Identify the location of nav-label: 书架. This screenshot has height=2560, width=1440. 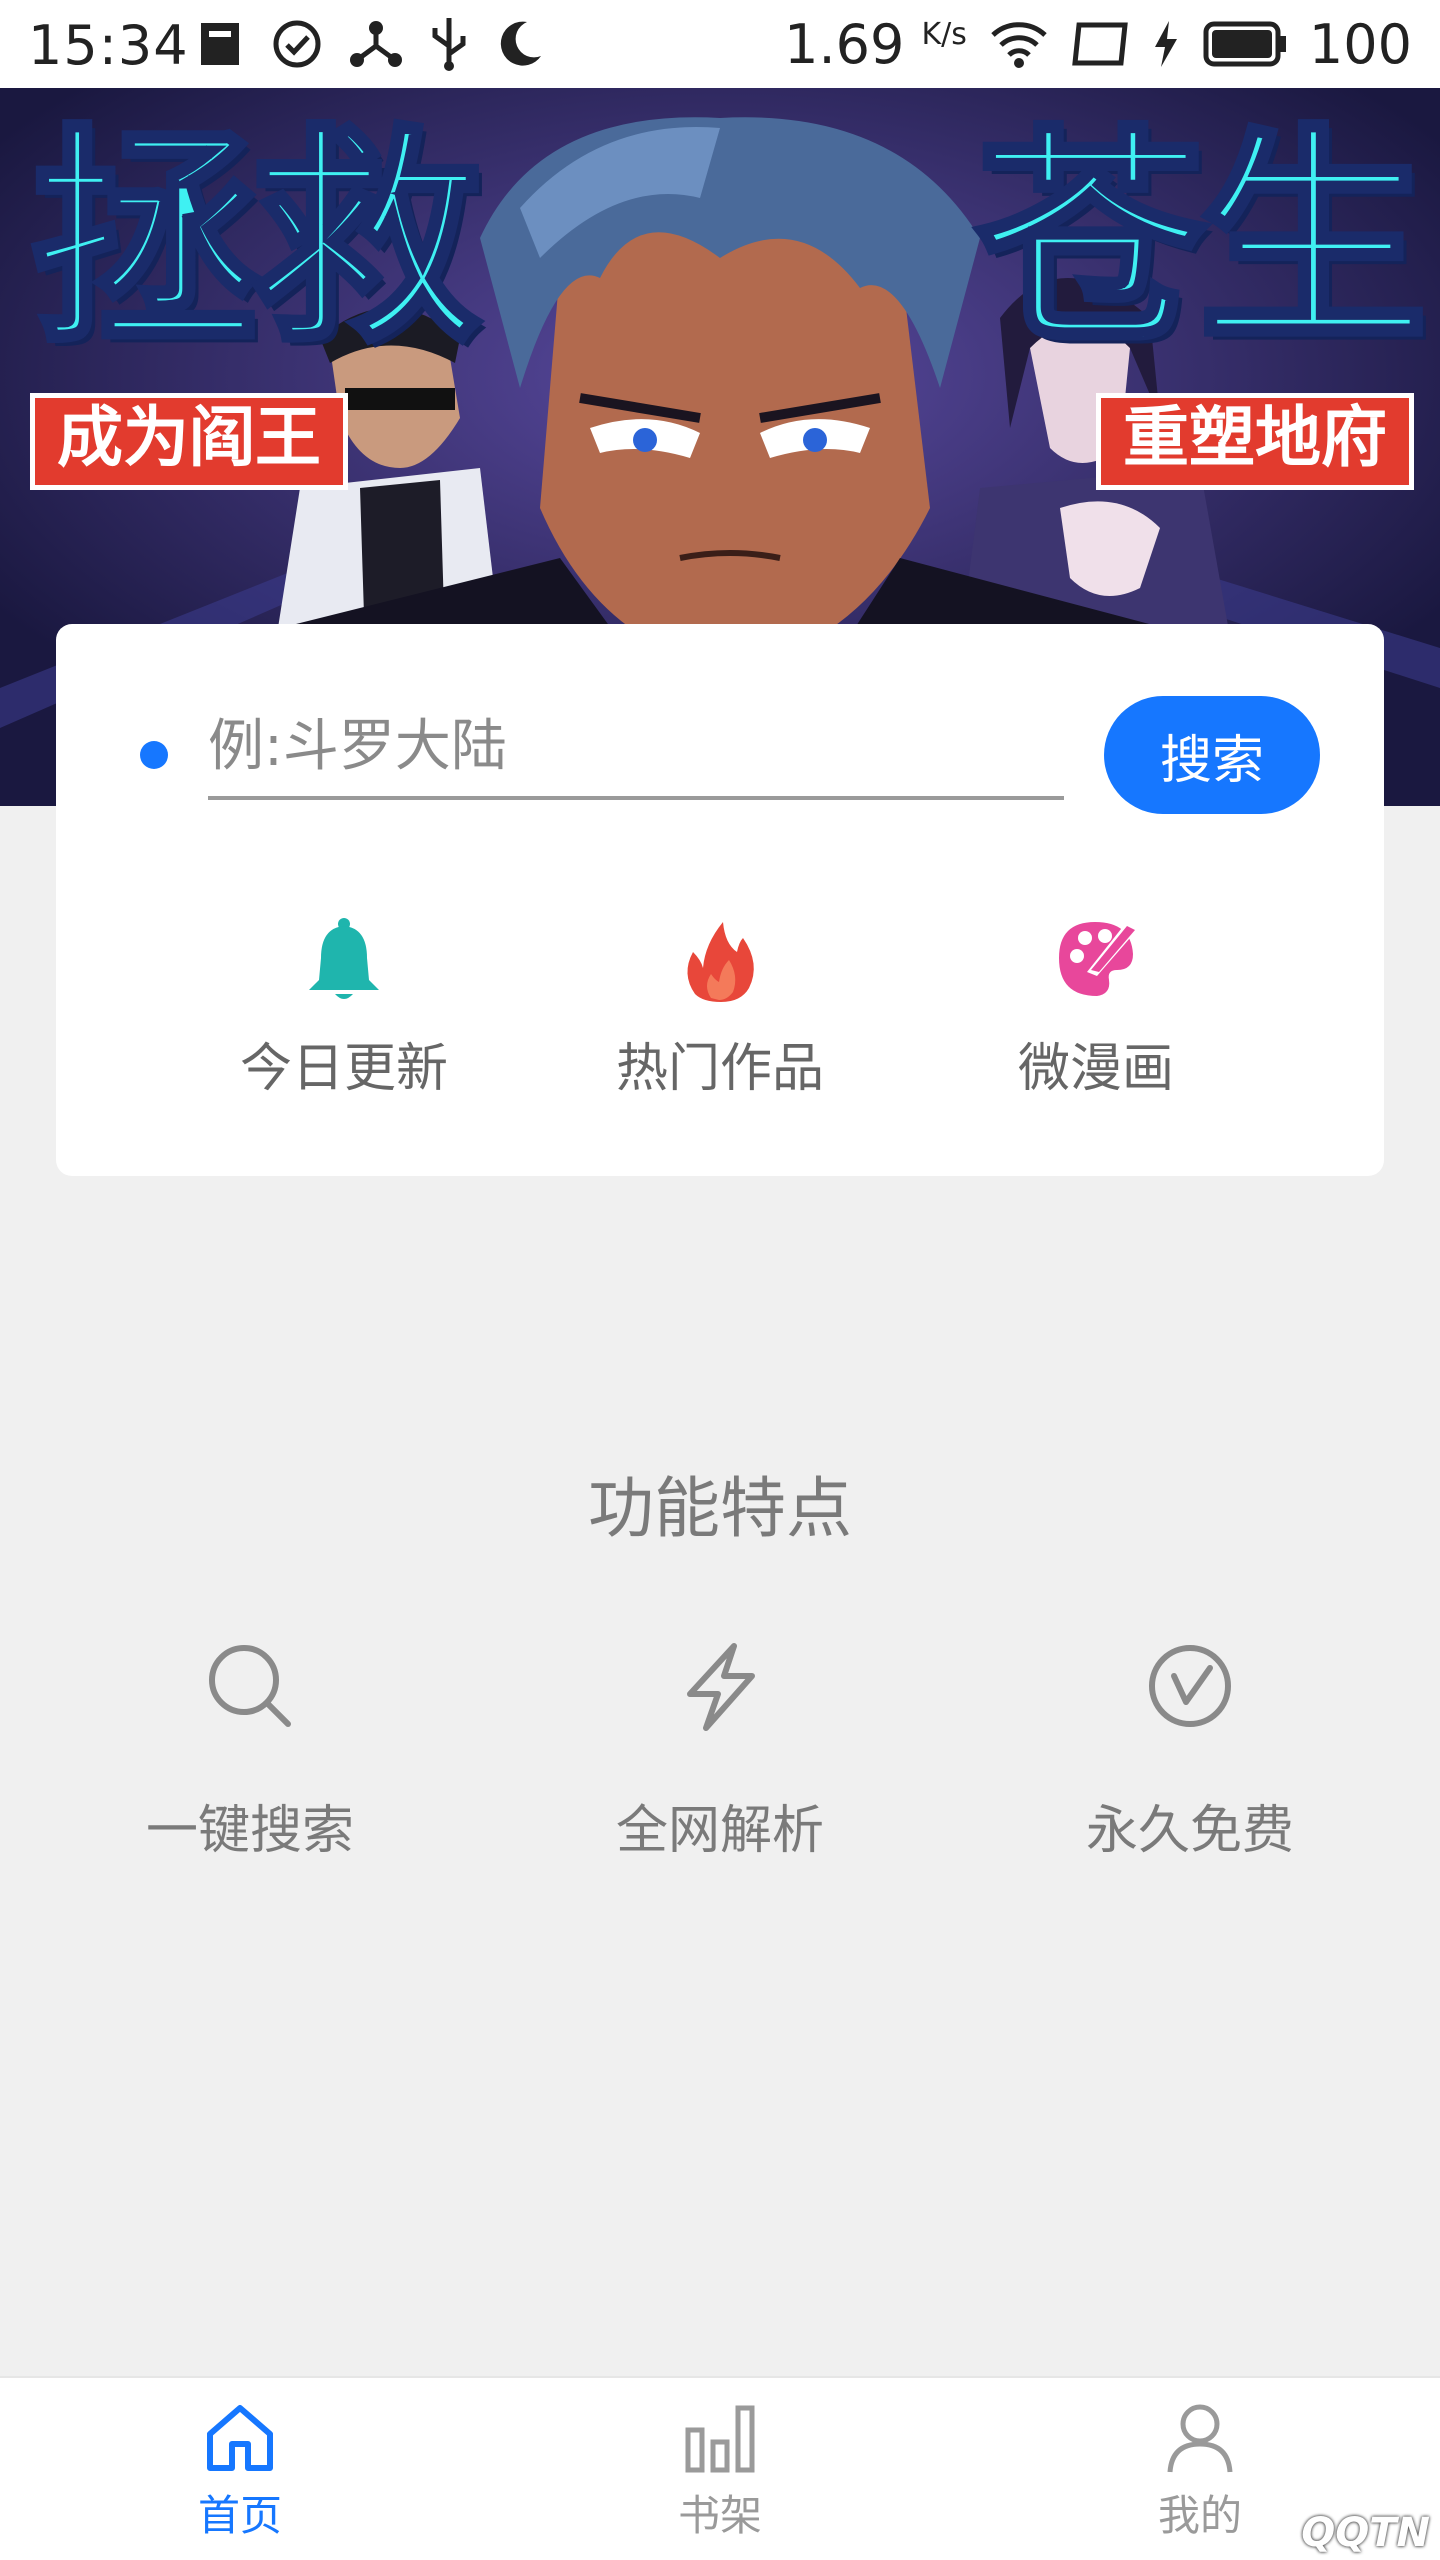
(719, 2515).